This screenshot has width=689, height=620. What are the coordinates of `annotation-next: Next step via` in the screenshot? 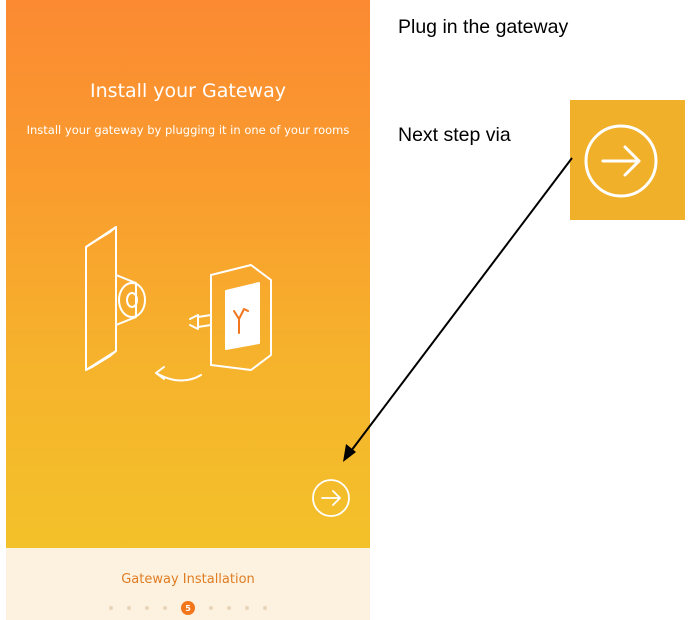 It's located at (454, 135).